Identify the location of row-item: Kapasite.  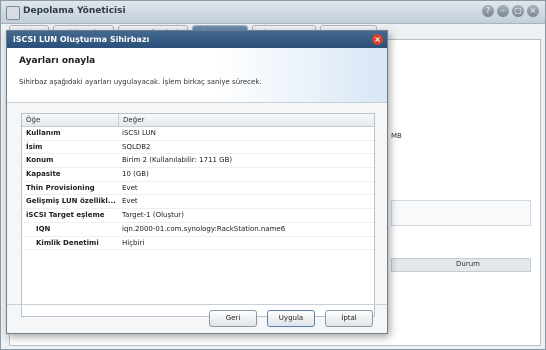
(43, 174).